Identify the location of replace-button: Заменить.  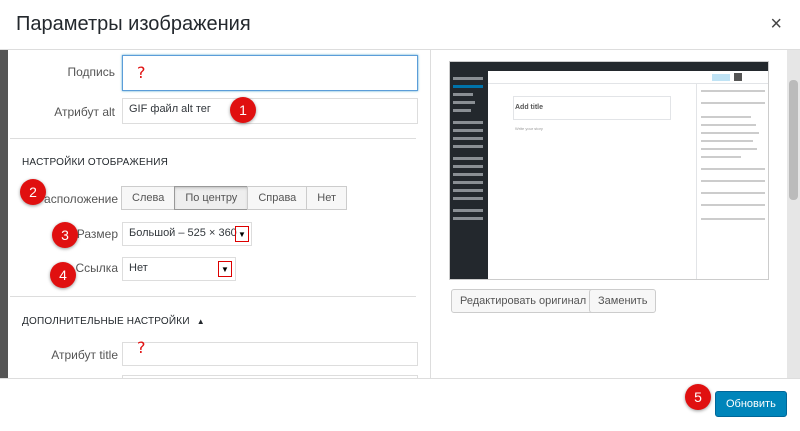
(623, 301).